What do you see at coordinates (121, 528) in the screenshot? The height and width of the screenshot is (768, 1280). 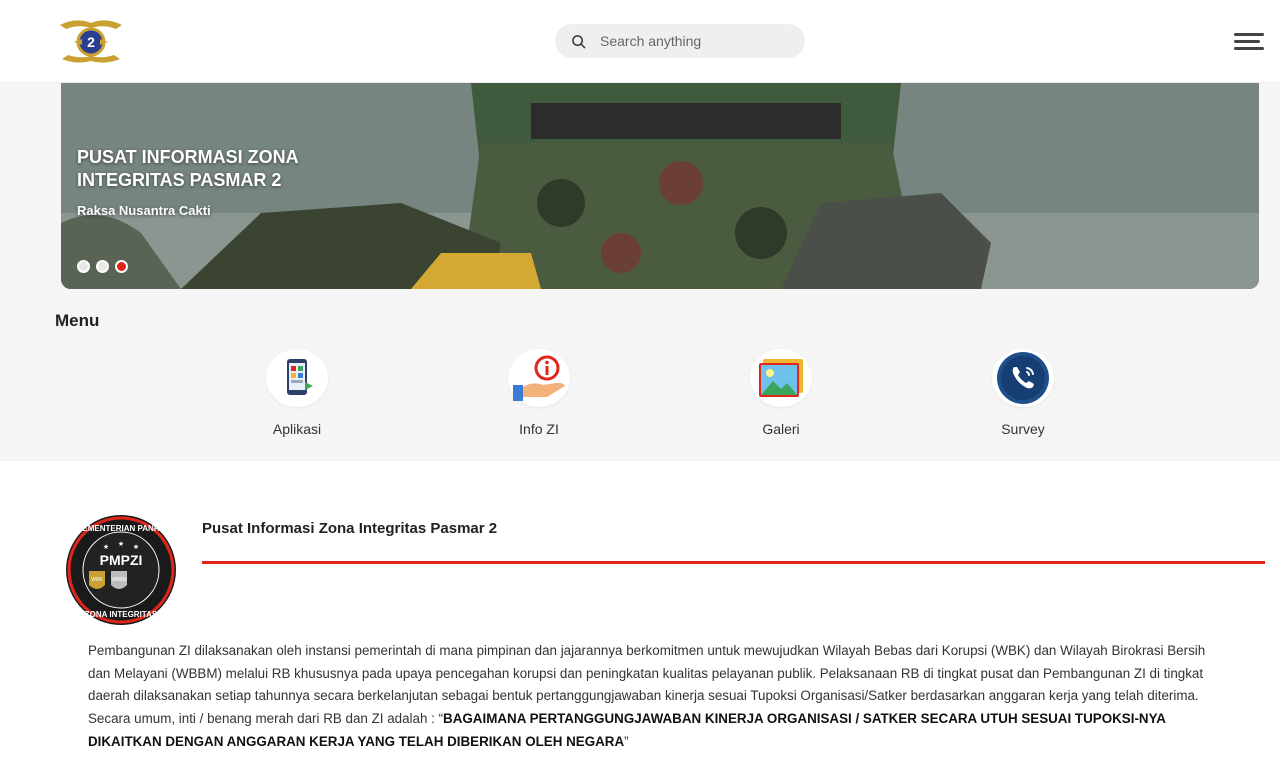 I see `badge-top-text: KEMENTERIAN PANRB` at bounding box center [121, 528].